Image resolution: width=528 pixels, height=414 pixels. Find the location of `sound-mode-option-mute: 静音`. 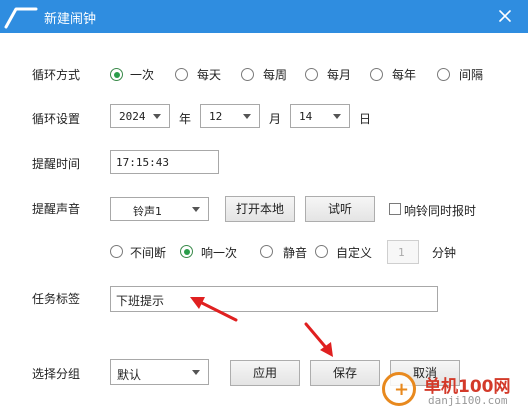

sound-mode-option-mute: 静音 is located at coordinates (295, 253).